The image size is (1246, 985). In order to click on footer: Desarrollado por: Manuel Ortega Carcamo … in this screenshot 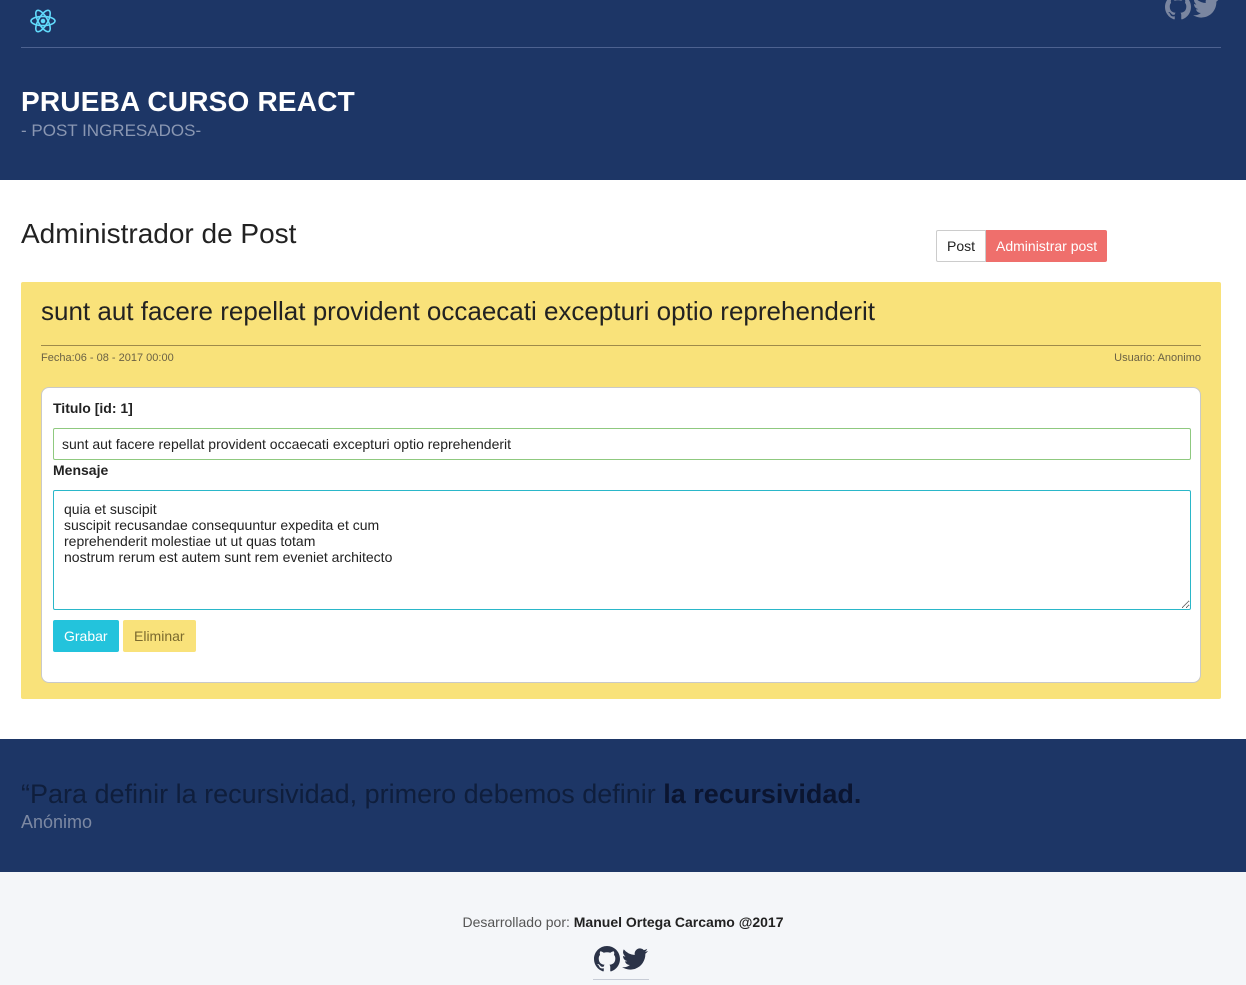, I will do `click(623, 928)`.